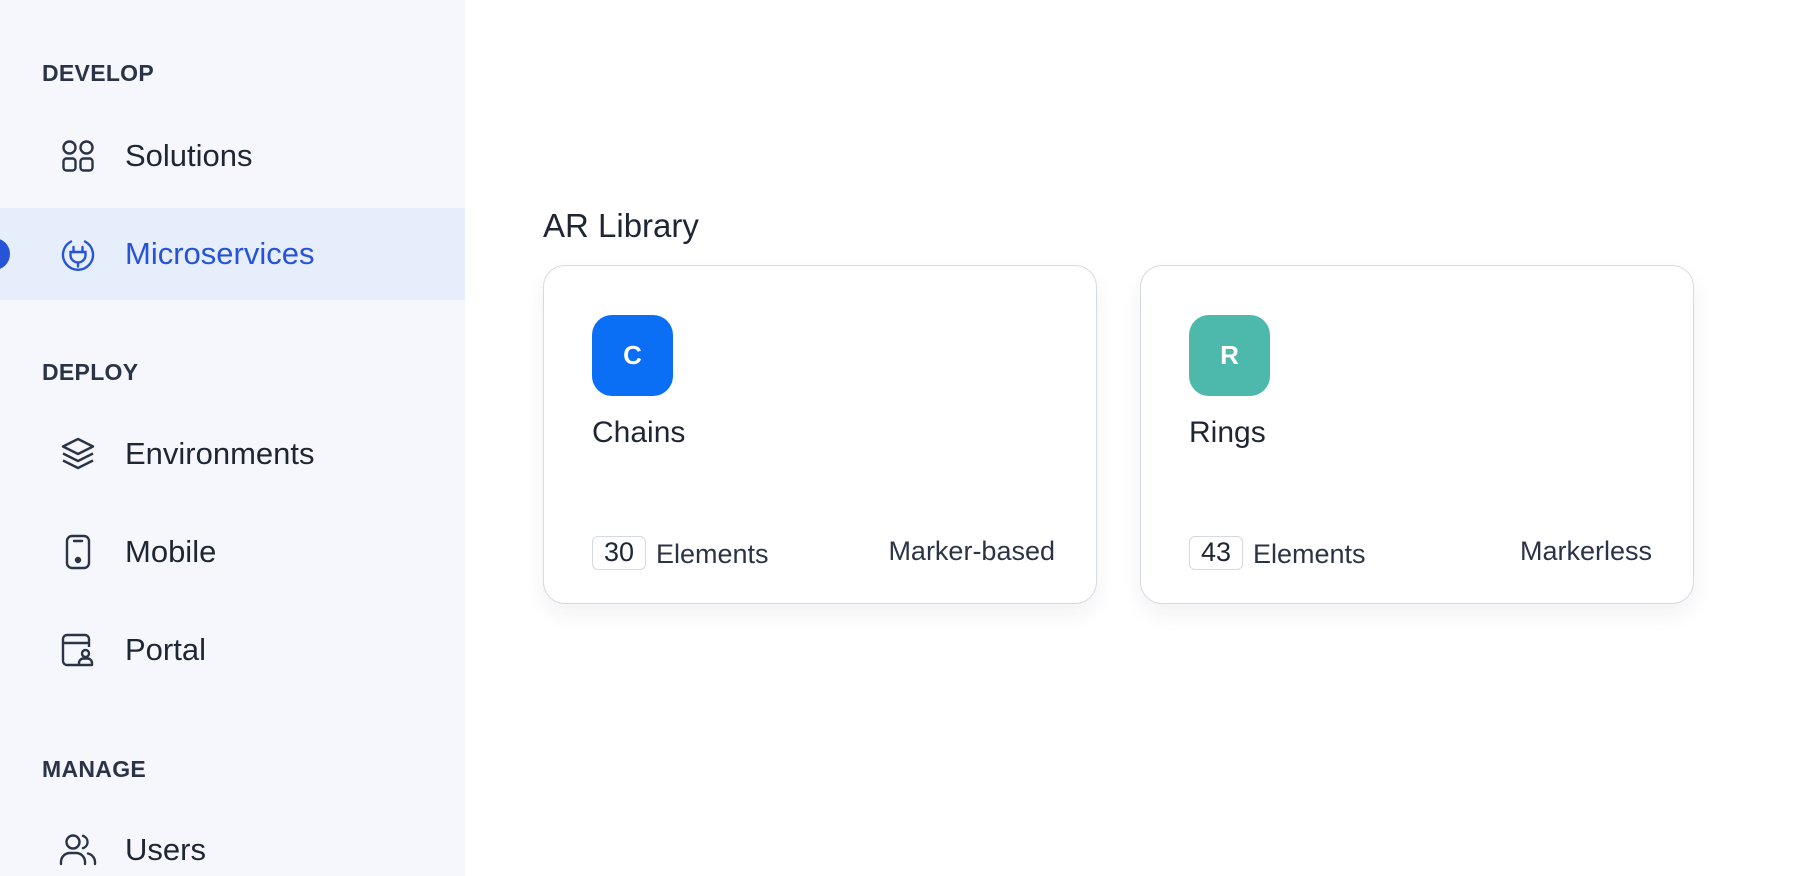 This screenshot has height=876, width=1802. Describe the element at coordinates (78, 552) in the screenshot. I see `mobile-icon` at that location.